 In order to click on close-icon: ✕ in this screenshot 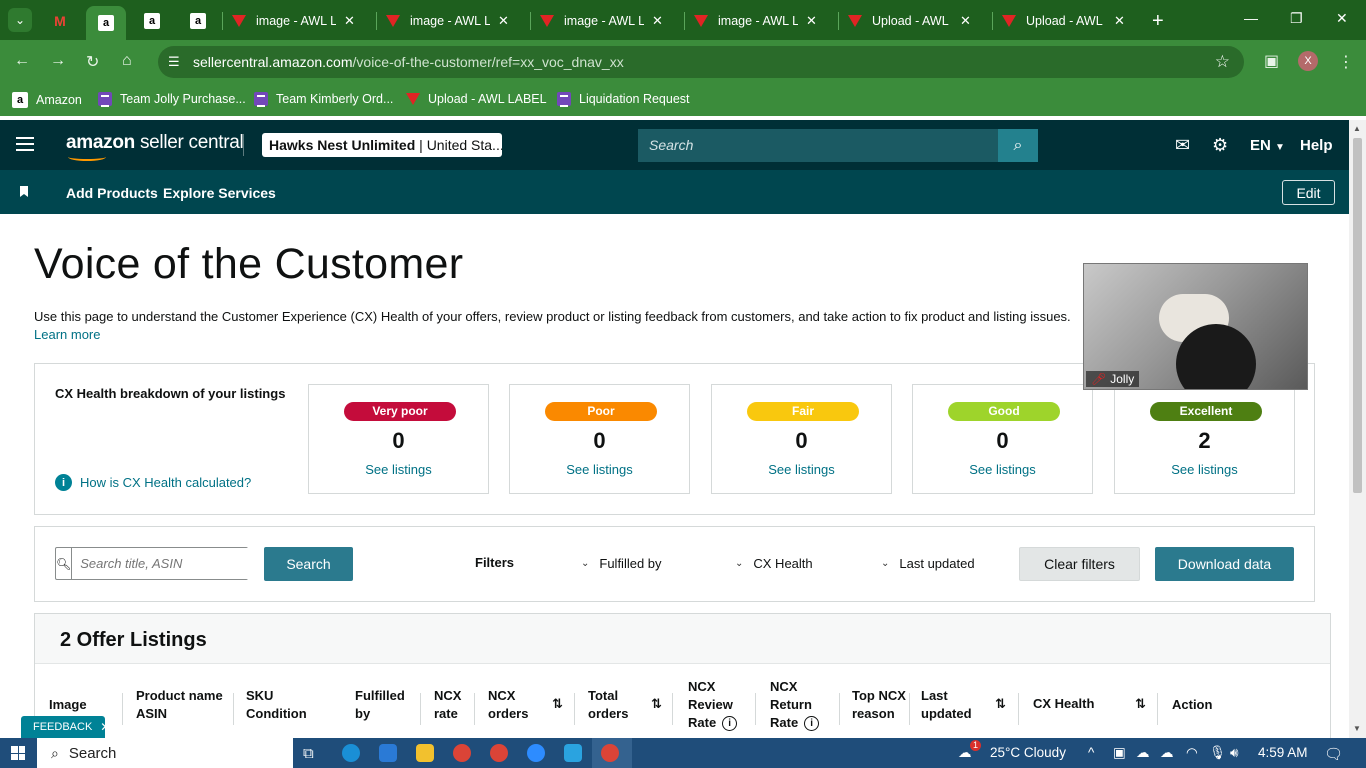, I will do `click(105, 727)`.